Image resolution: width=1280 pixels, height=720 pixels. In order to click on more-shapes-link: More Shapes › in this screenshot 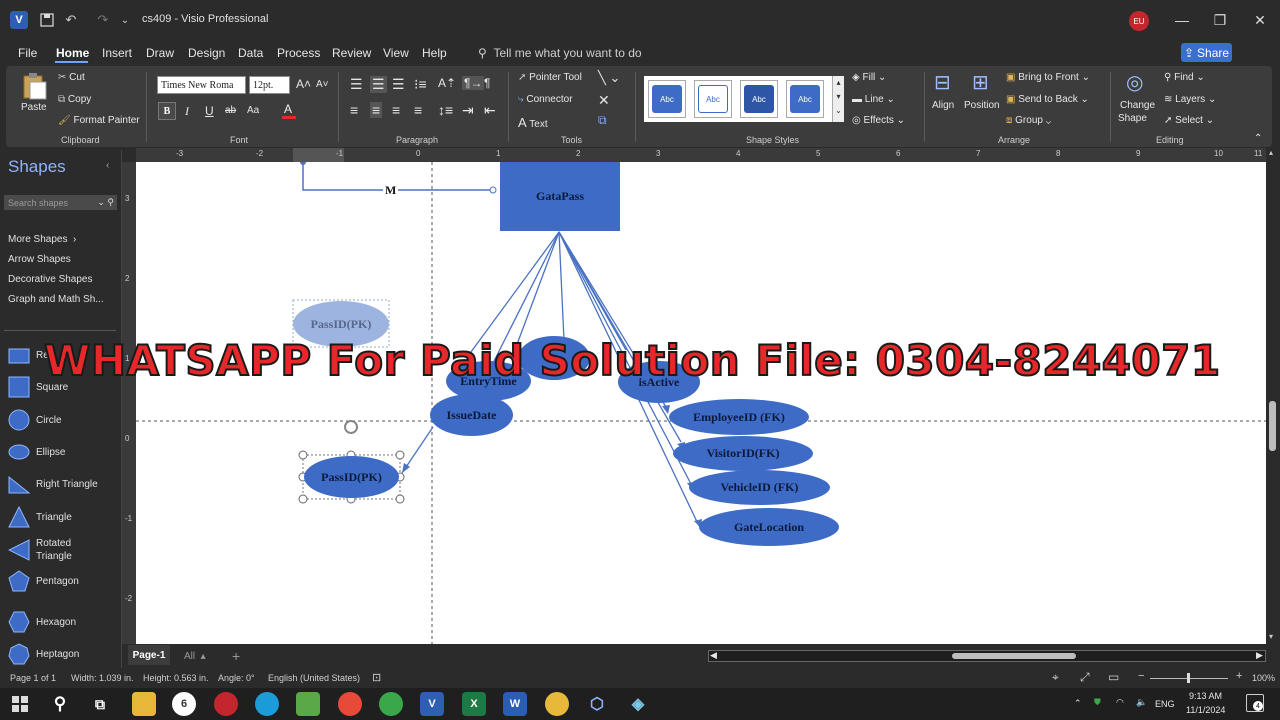, I will do `click(42, 239)`.